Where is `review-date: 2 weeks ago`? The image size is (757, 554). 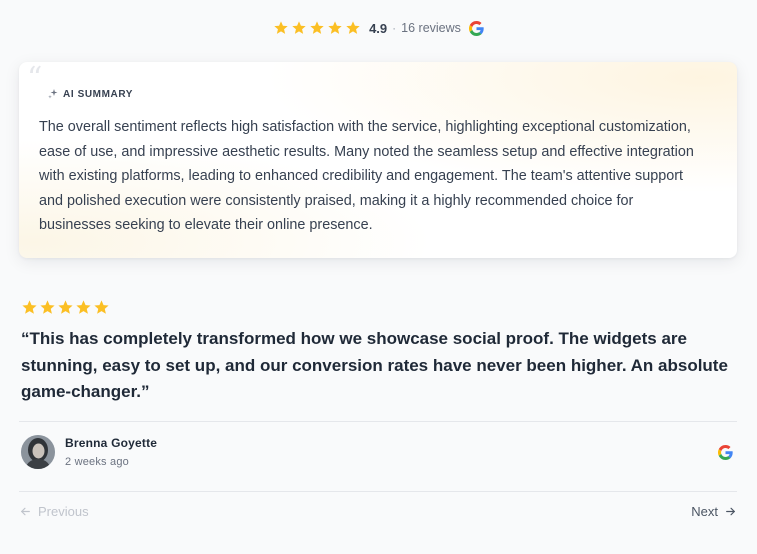 review-date: 2 weeks ago is located at coordinates (97, 462).